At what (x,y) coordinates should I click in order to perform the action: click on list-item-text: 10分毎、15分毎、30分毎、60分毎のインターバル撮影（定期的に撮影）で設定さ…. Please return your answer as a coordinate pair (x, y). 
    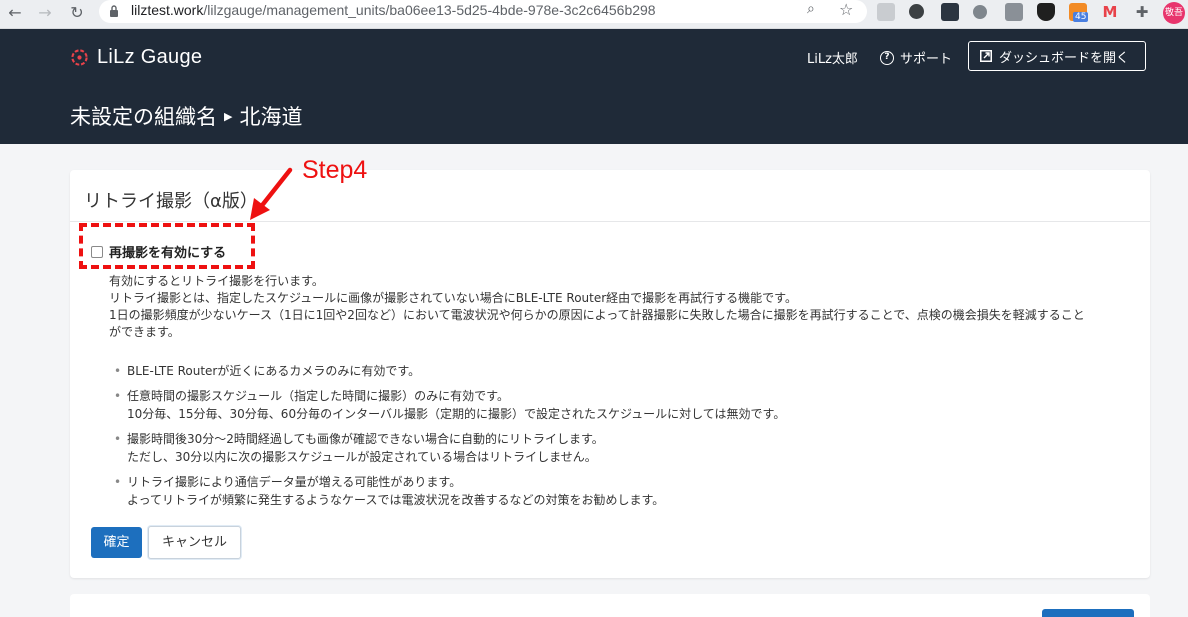
    Looking at the image, I should click on (456, 414).